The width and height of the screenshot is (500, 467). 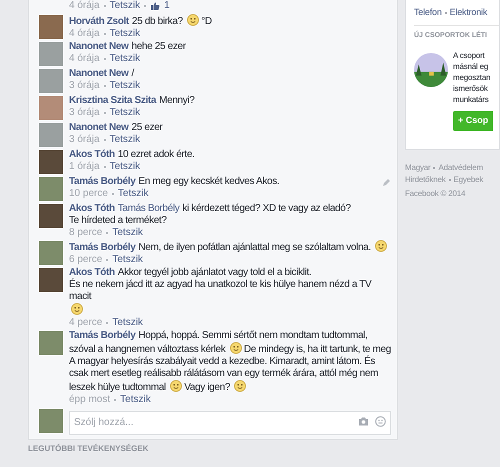 What do you see at coordinates (471, 77) in the screenshot?
I see `description-text: A csoport másnál eg megosztan ismerősök munkatárs` at bounding box center [471, 77].